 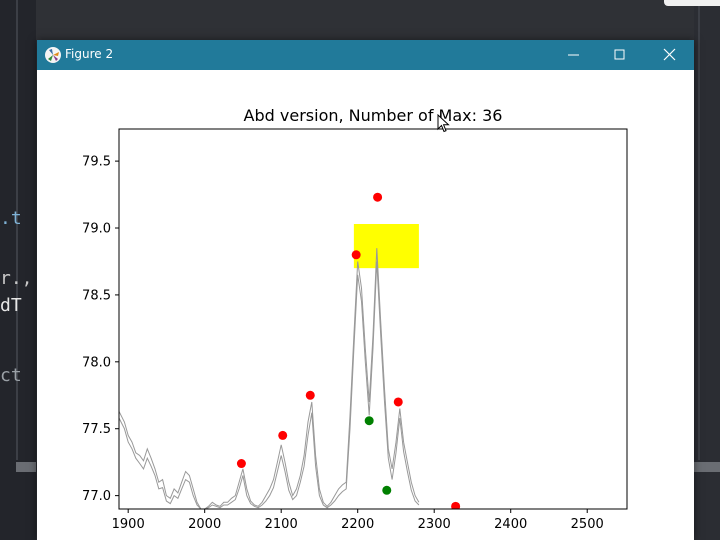 I want to click on x-tick-label: 2500, so click(x=587, y=524).